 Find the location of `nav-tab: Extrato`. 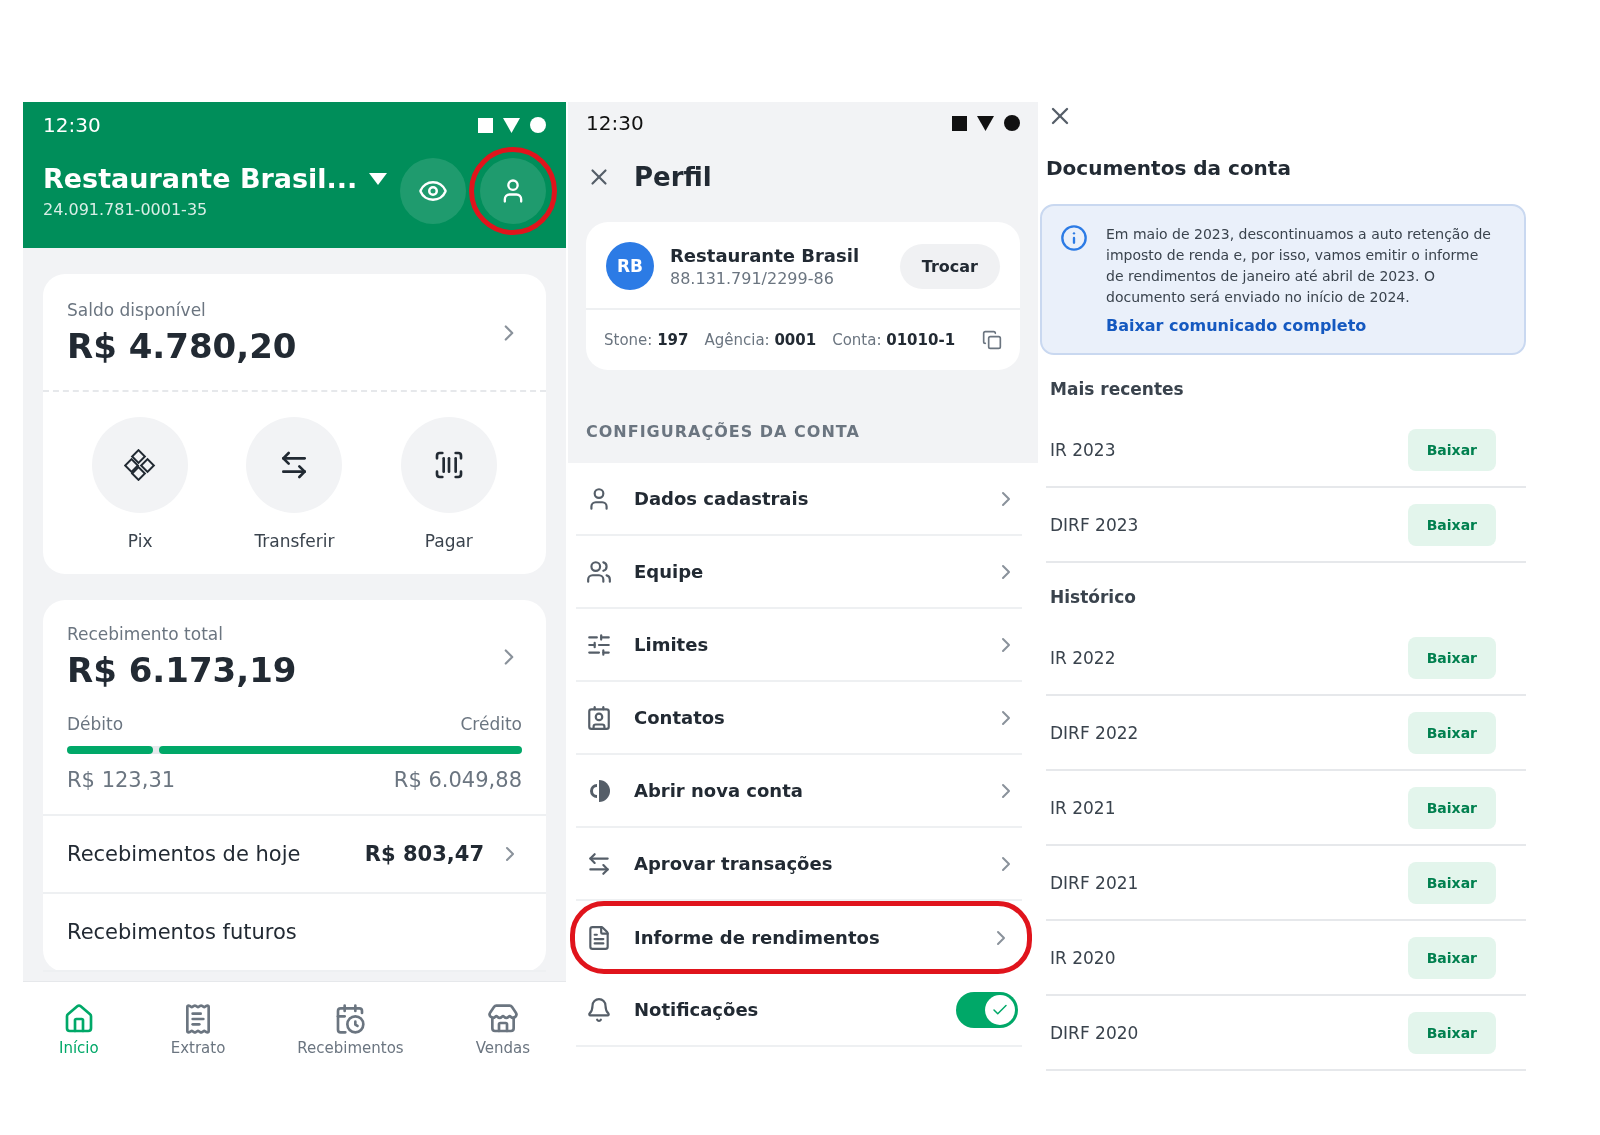

nav-tab: Extrato is located at coordinates (198, 1030).